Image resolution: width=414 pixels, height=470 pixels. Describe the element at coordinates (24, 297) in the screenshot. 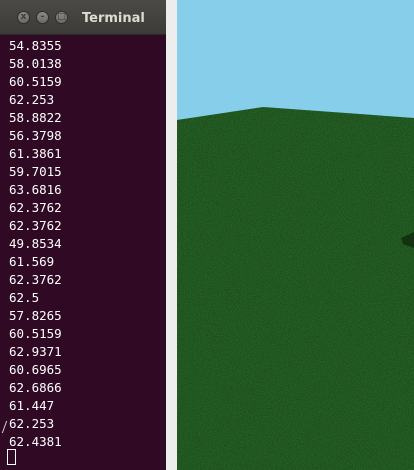

I see `output-line: 62.5` at that location.